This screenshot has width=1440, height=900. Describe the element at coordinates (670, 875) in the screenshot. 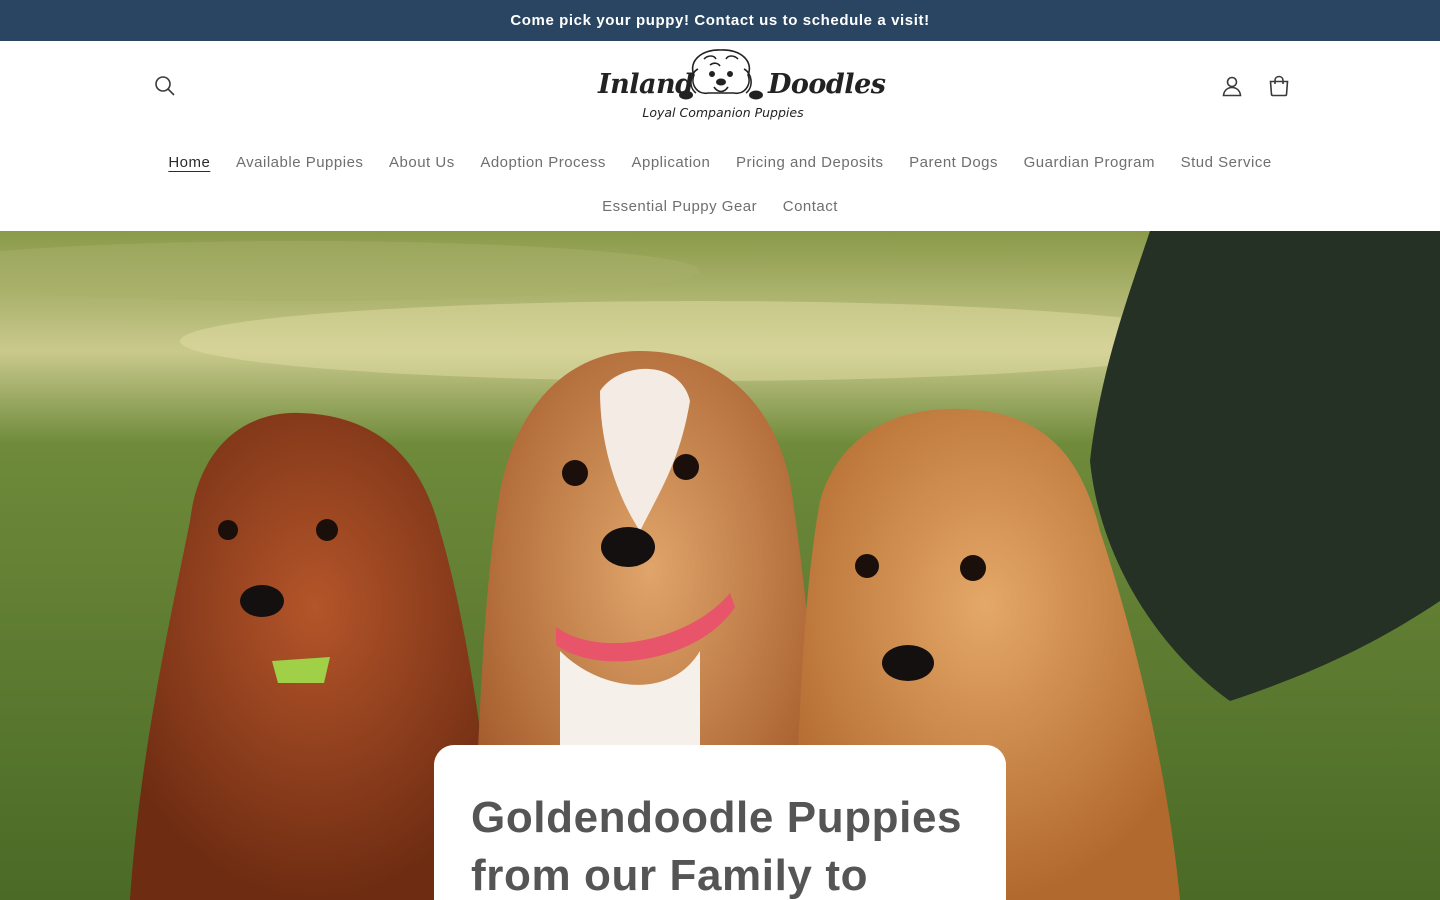

I see `hero-title-line-2: from our Family to` at that location.